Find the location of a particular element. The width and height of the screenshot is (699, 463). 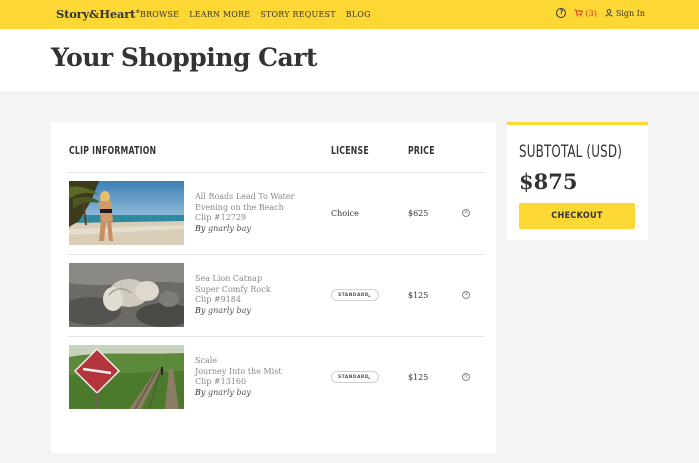

checkout-button: CHECKOUT is located at coordinates (577, 216).